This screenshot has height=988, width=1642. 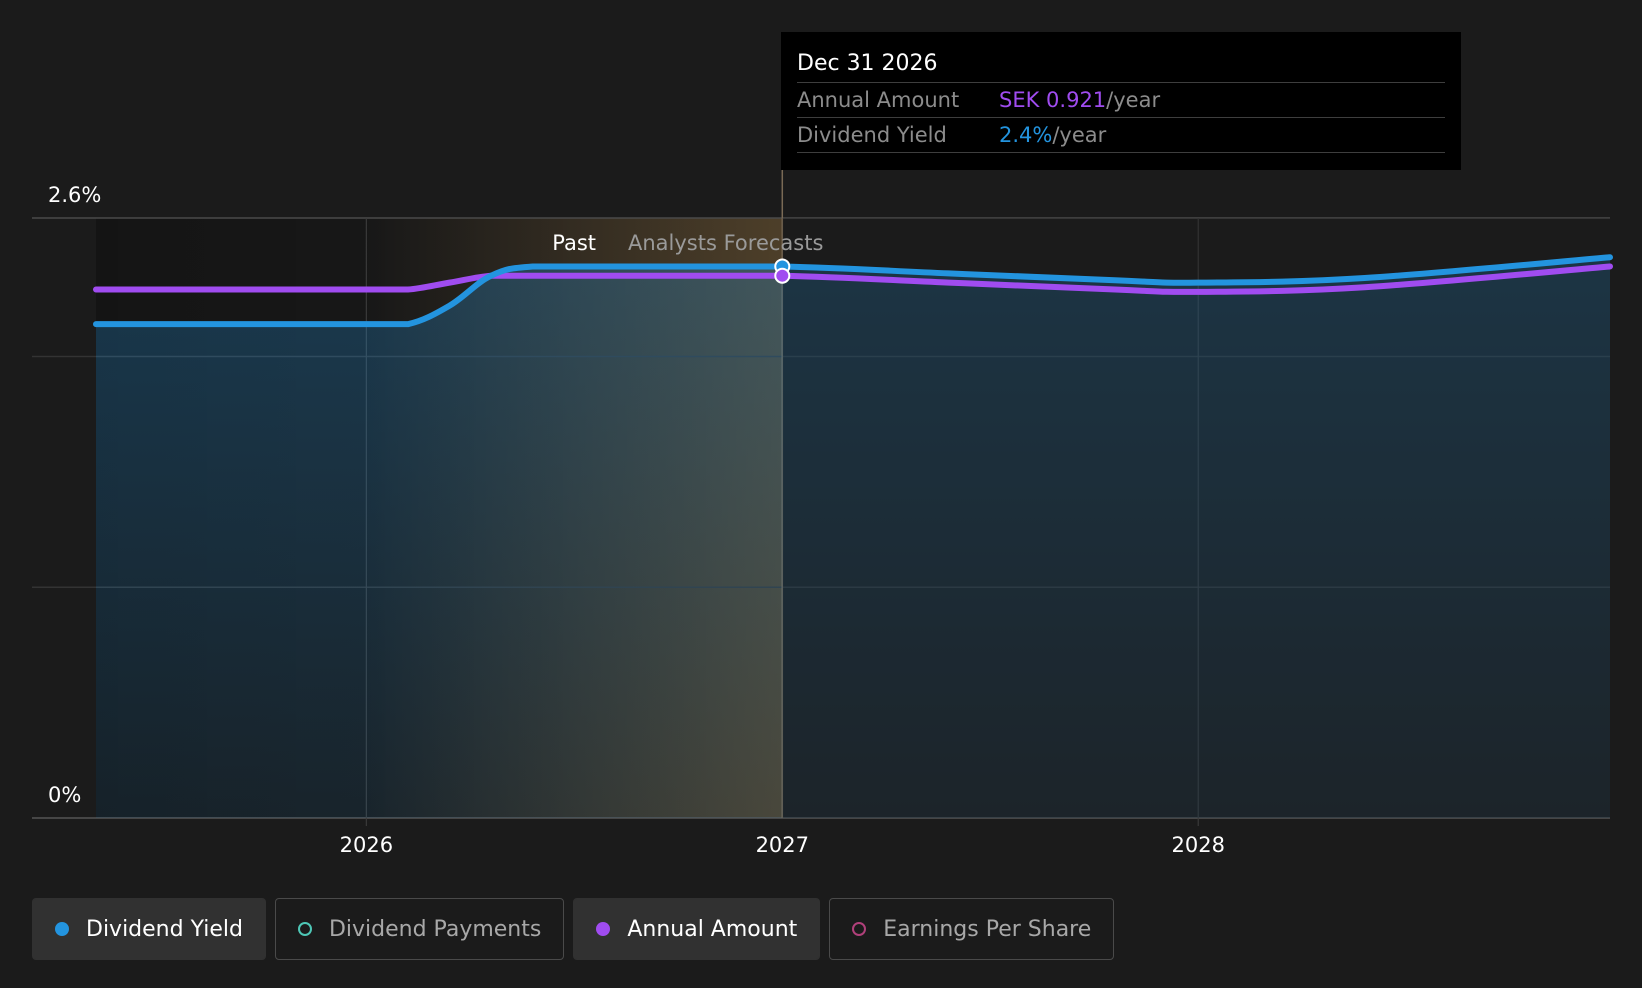 I want to click on legend-label: Annual Amount, so click(x=712, y=929).